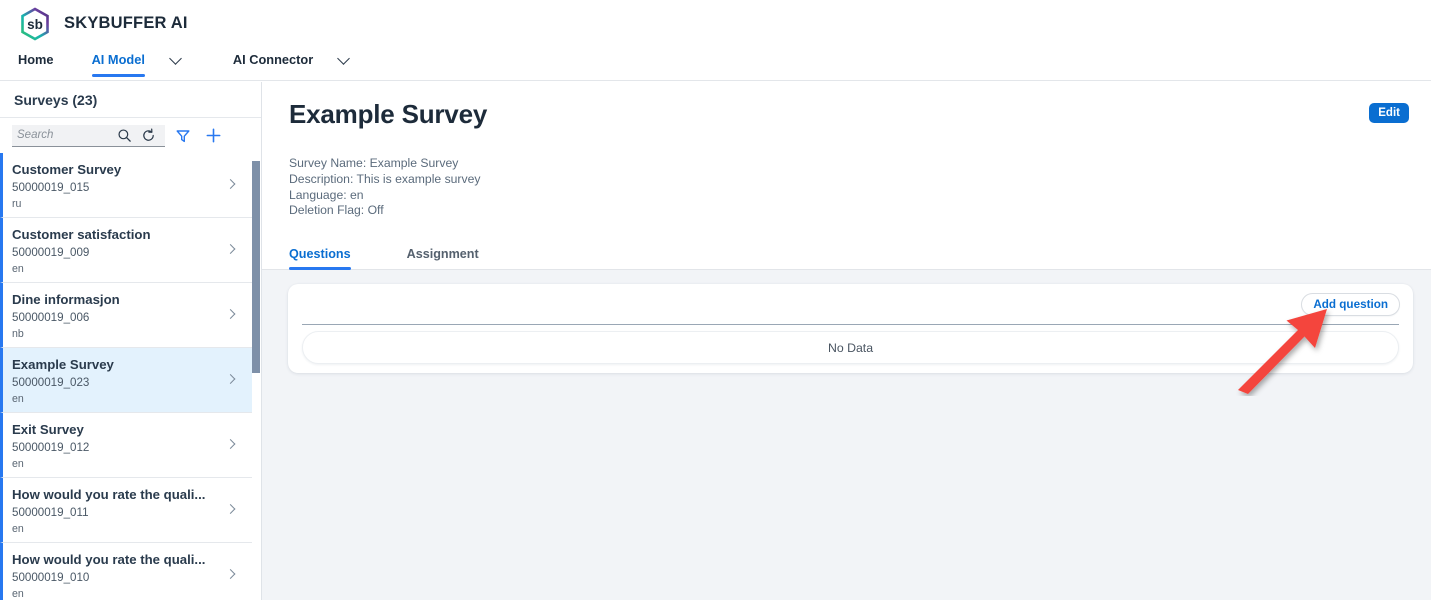 The height and width of the screenshot is (600, 1431). I want to click on survey-id: 50000019_010, so click(51, 577).